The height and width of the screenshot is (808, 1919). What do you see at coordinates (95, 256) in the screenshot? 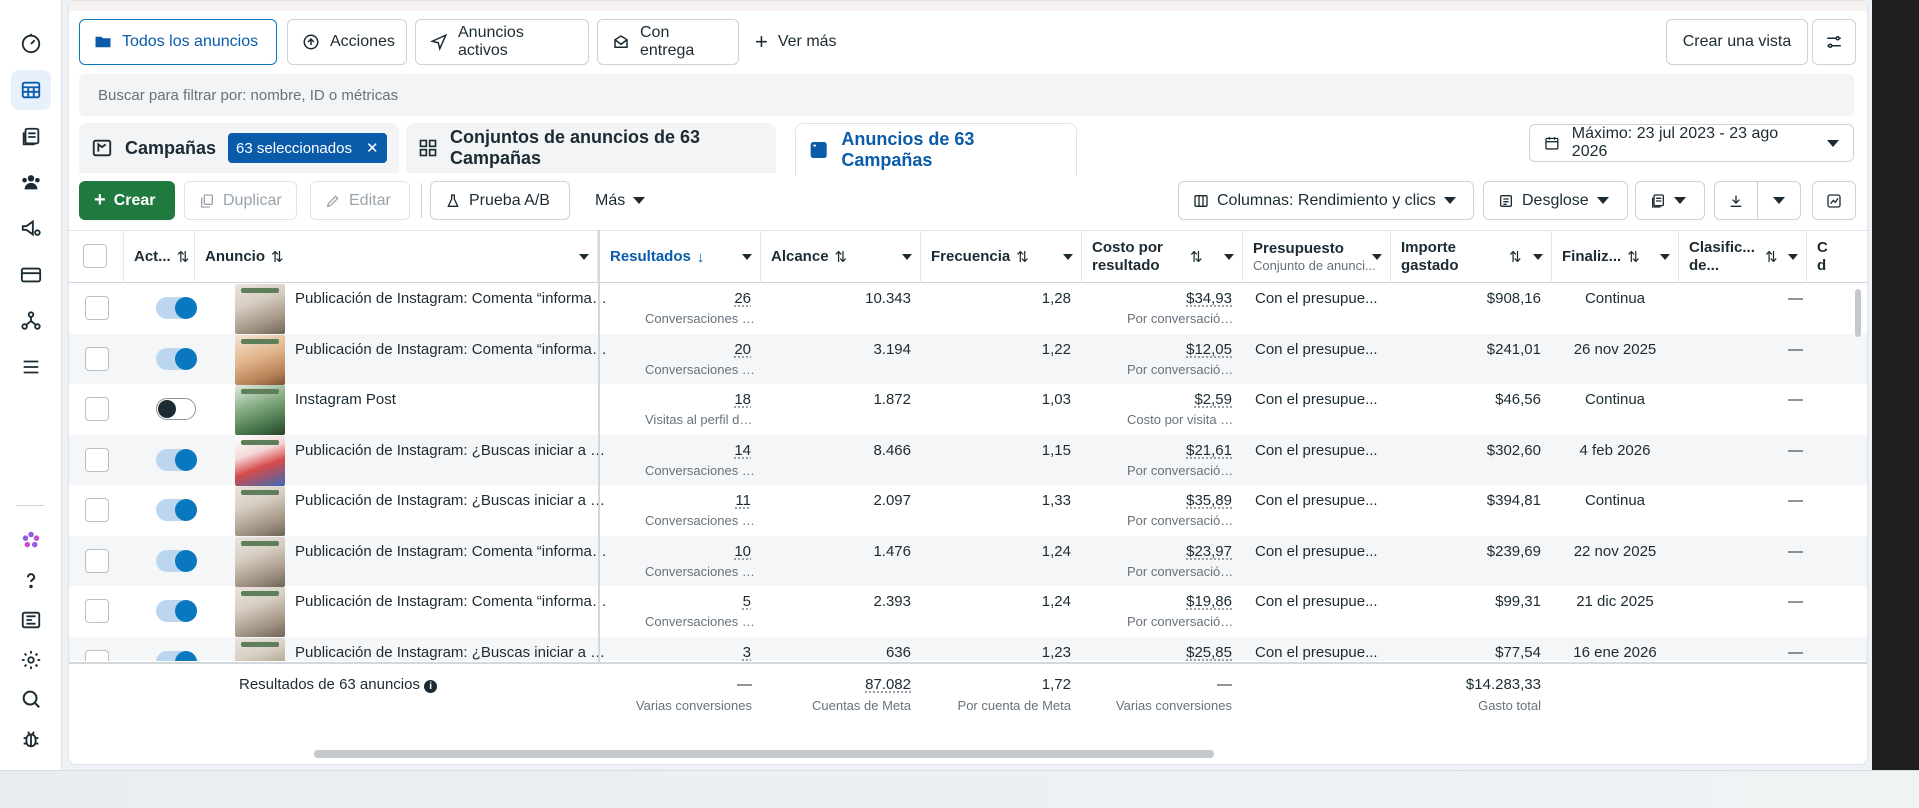
I see `select-all-checkbox` at bounding box center [95, 256].